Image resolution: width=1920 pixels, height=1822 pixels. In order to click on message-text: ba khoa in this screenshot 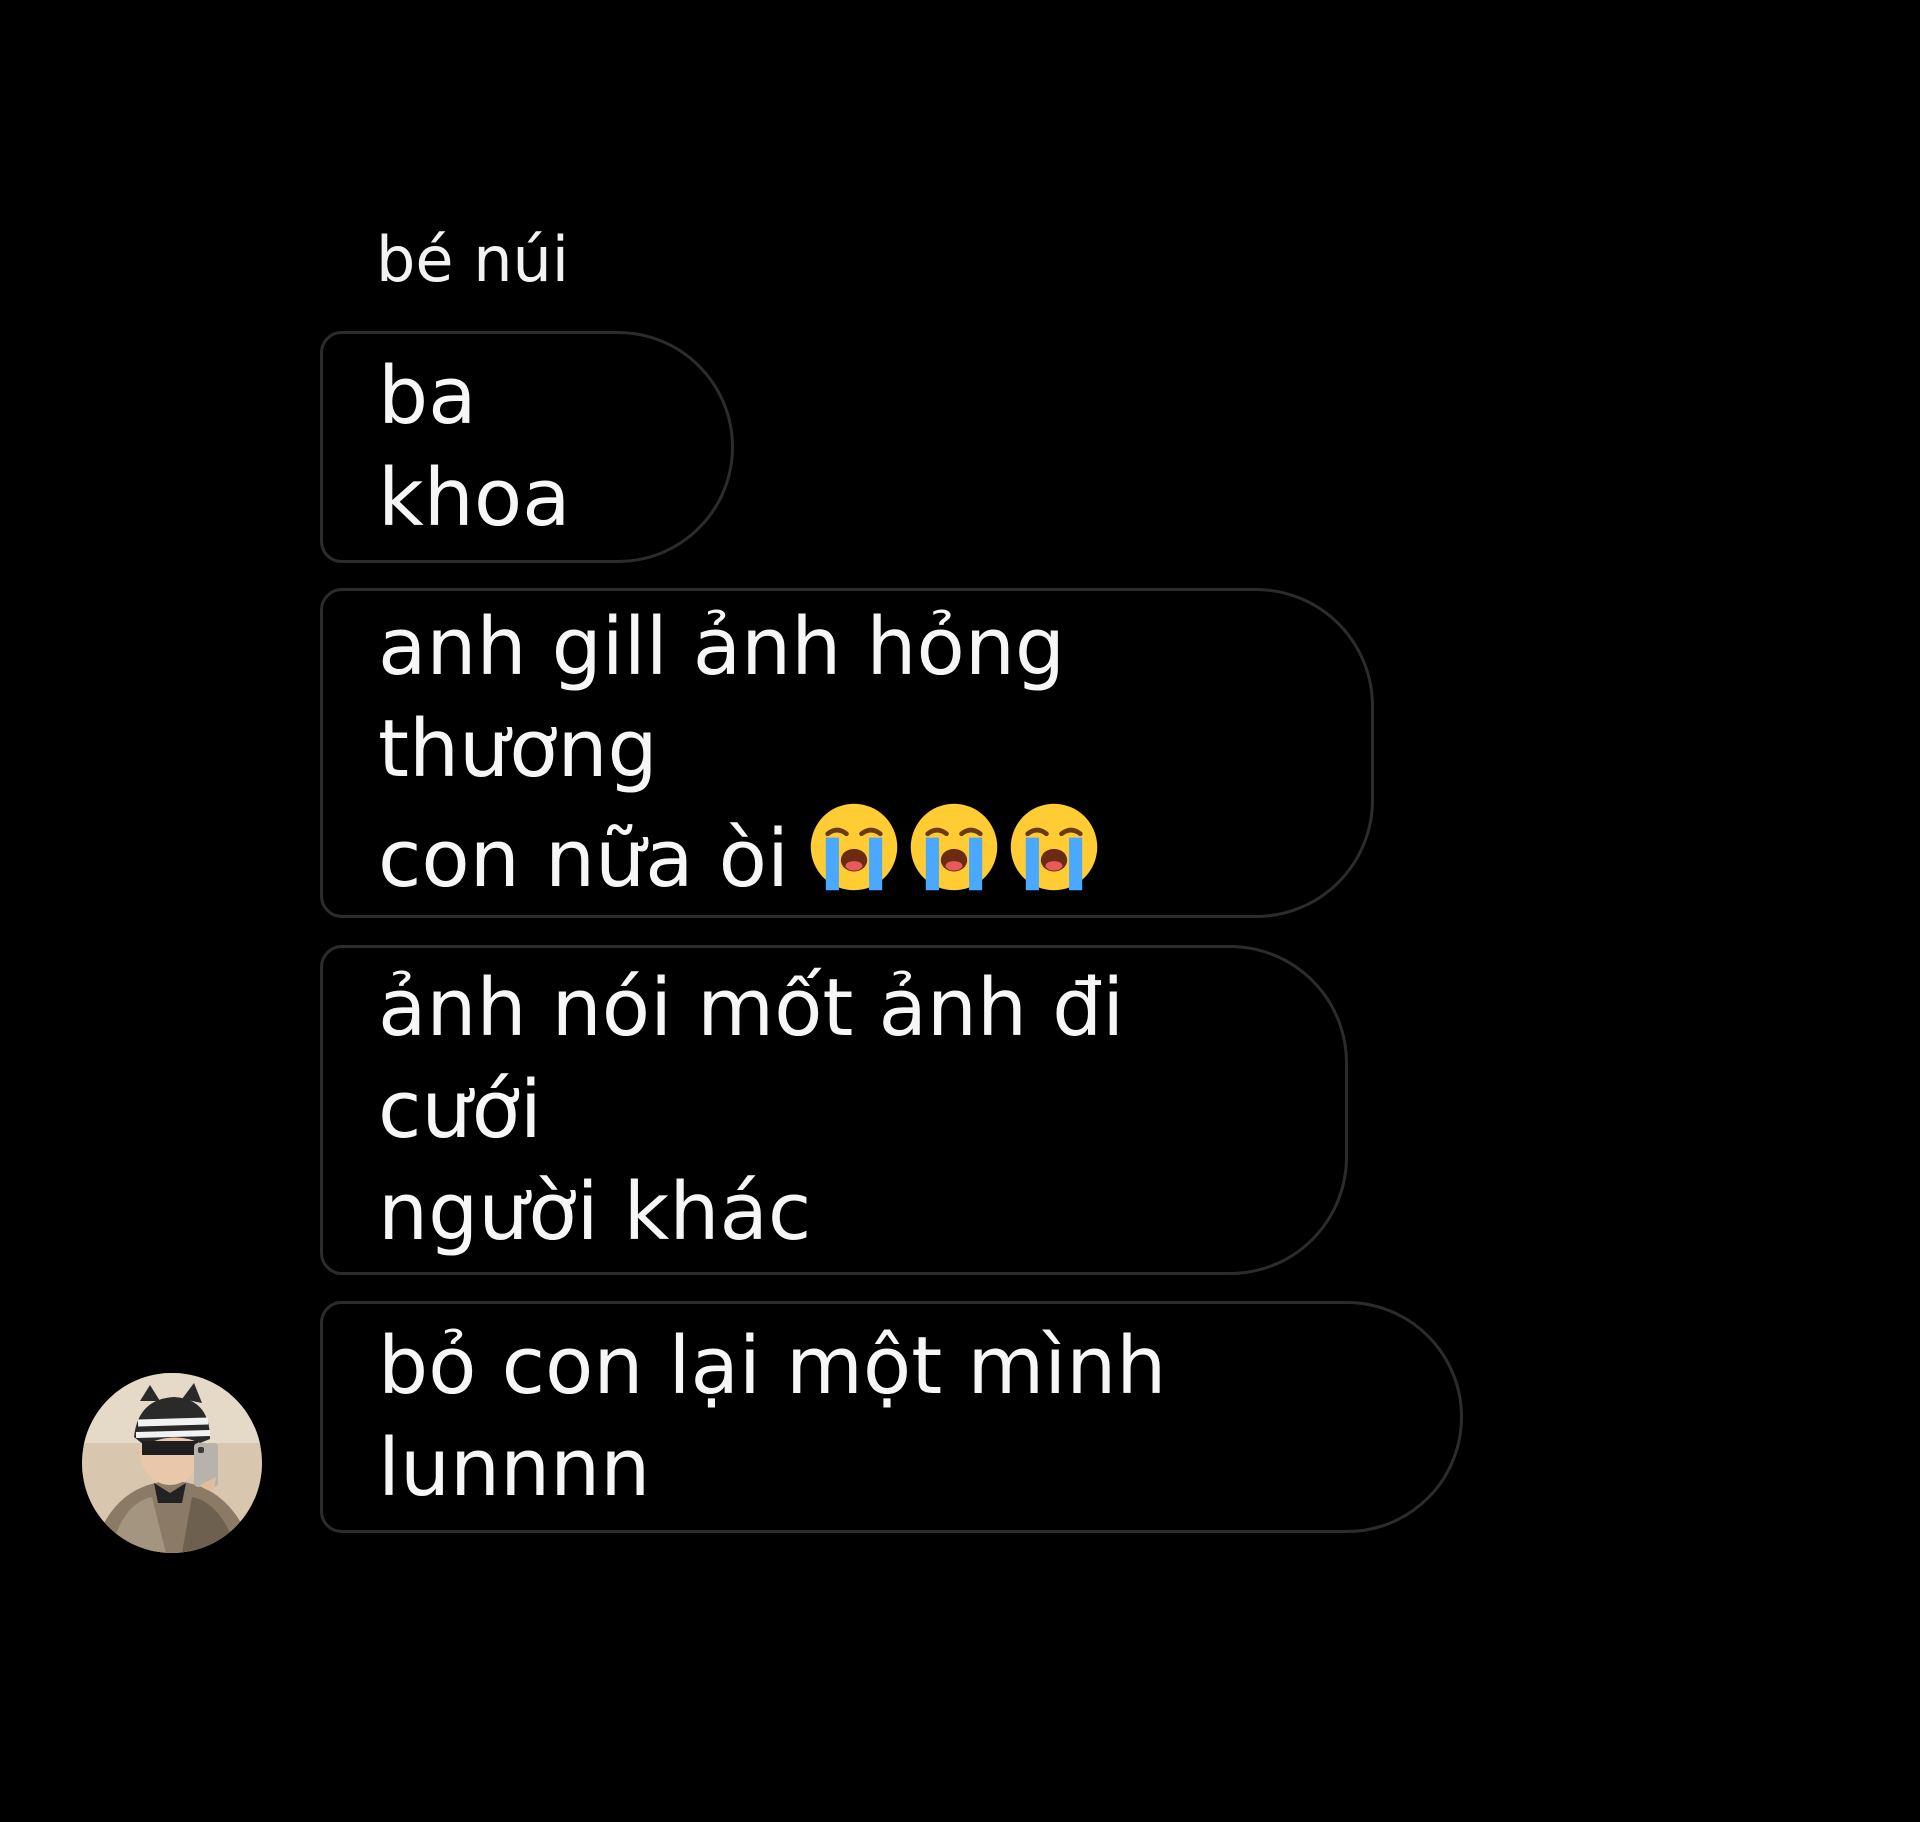, I will do `click(474, 447)`.